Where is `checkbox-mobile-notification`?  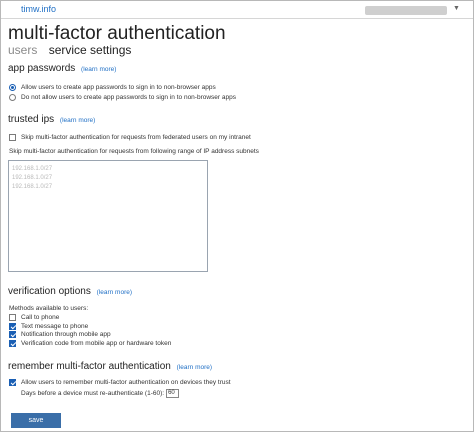
checkbox-mobile-notification is located at coordinates (12, 334).